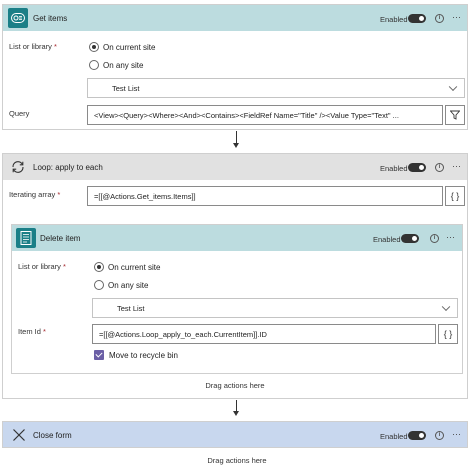  Describe the element at coordinates (235, 18) in the screenshot. I see `get-items-header: Get items Enabled i ···` at that location.